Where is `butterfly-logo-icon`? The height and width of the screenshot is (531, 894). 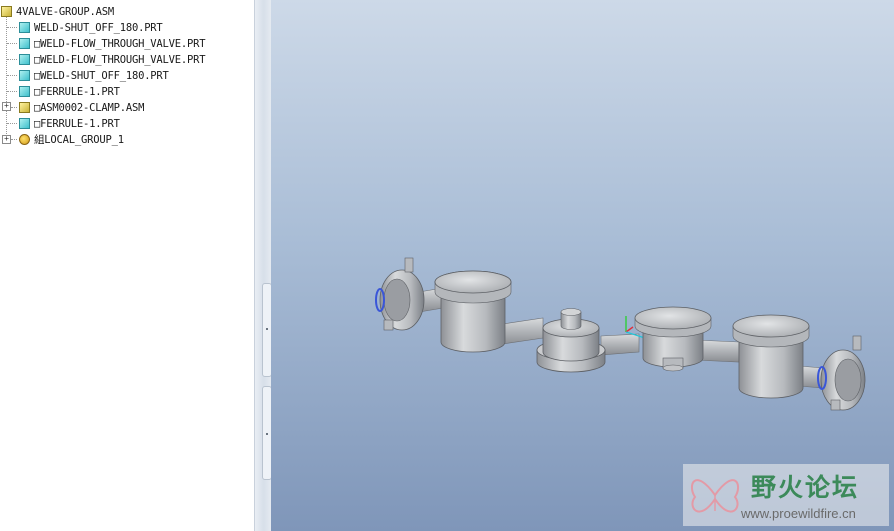
butterfly-logo-icon is located at coordinates (715, 496).